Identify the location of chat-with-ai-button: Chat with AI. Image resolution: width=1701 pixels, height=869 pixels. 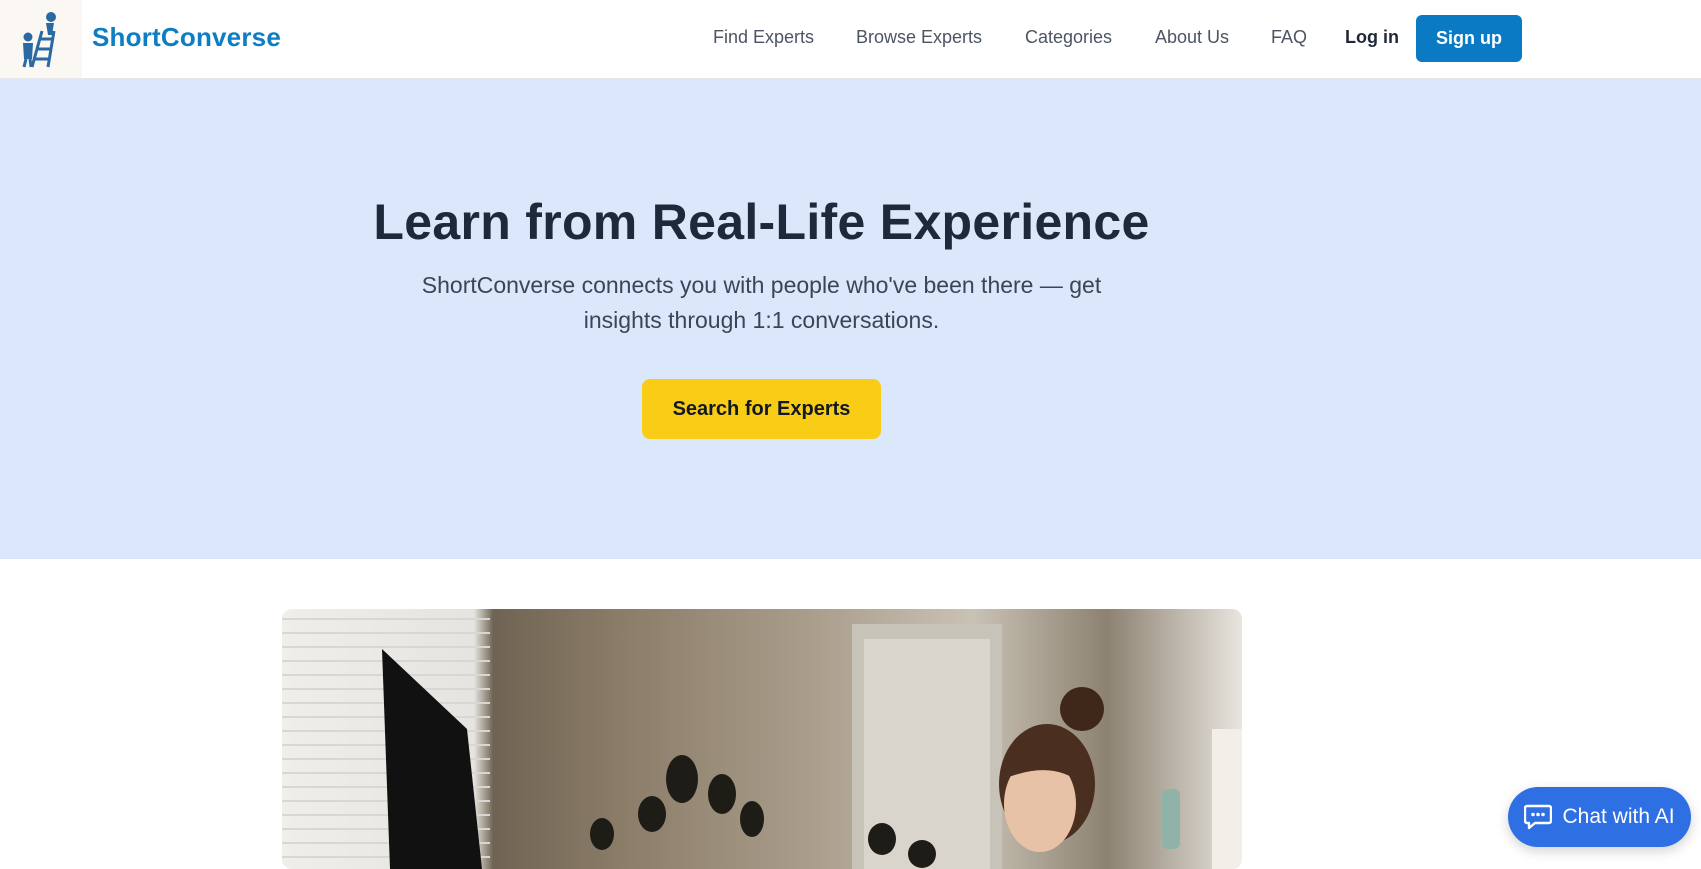
(1599, 817).